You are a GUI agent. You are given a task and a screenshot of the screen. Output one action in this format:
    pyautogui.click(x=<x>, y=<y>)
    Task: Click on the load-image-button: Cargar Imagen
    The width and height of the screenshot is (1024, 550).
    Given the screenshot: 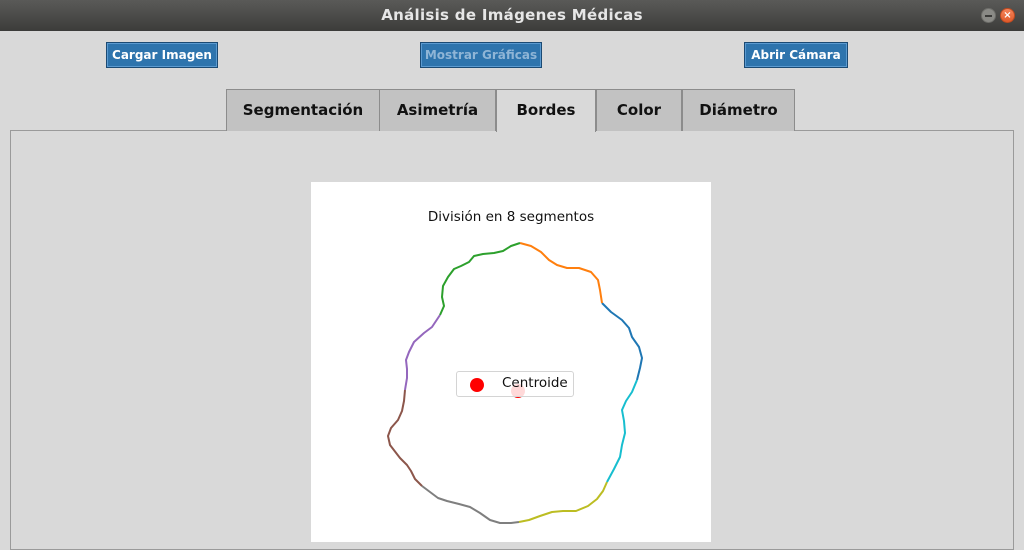 What is the action you would take?
    pyautogui.click(x=162, y=55)
    